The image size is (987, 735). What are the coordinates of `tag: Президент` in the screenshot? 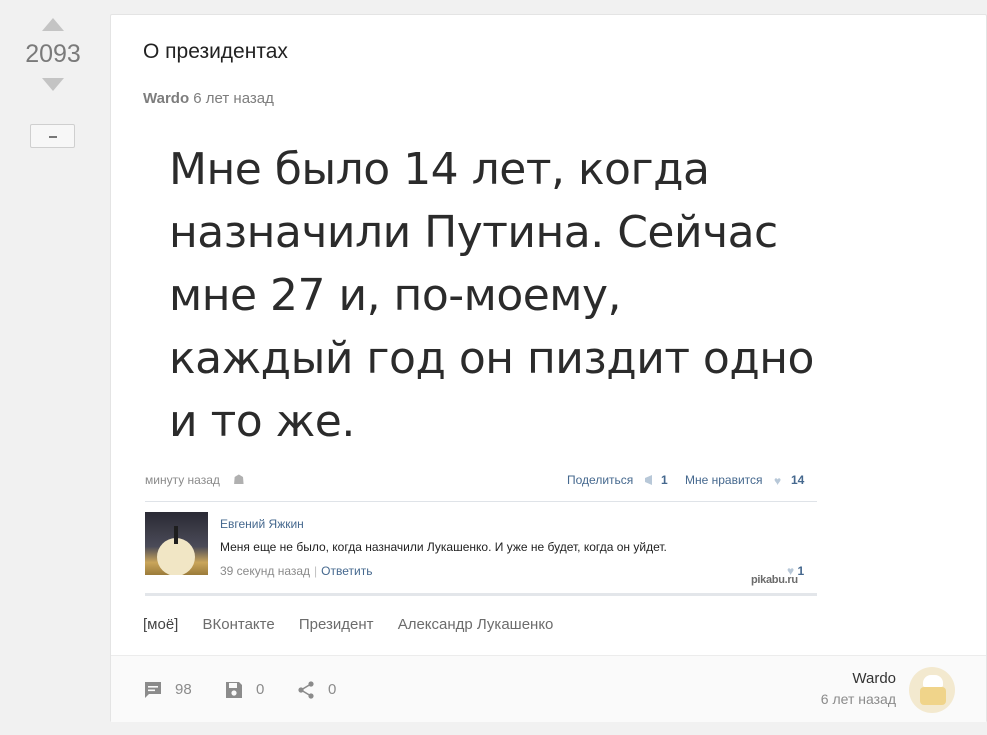 It's located at (336, 624).